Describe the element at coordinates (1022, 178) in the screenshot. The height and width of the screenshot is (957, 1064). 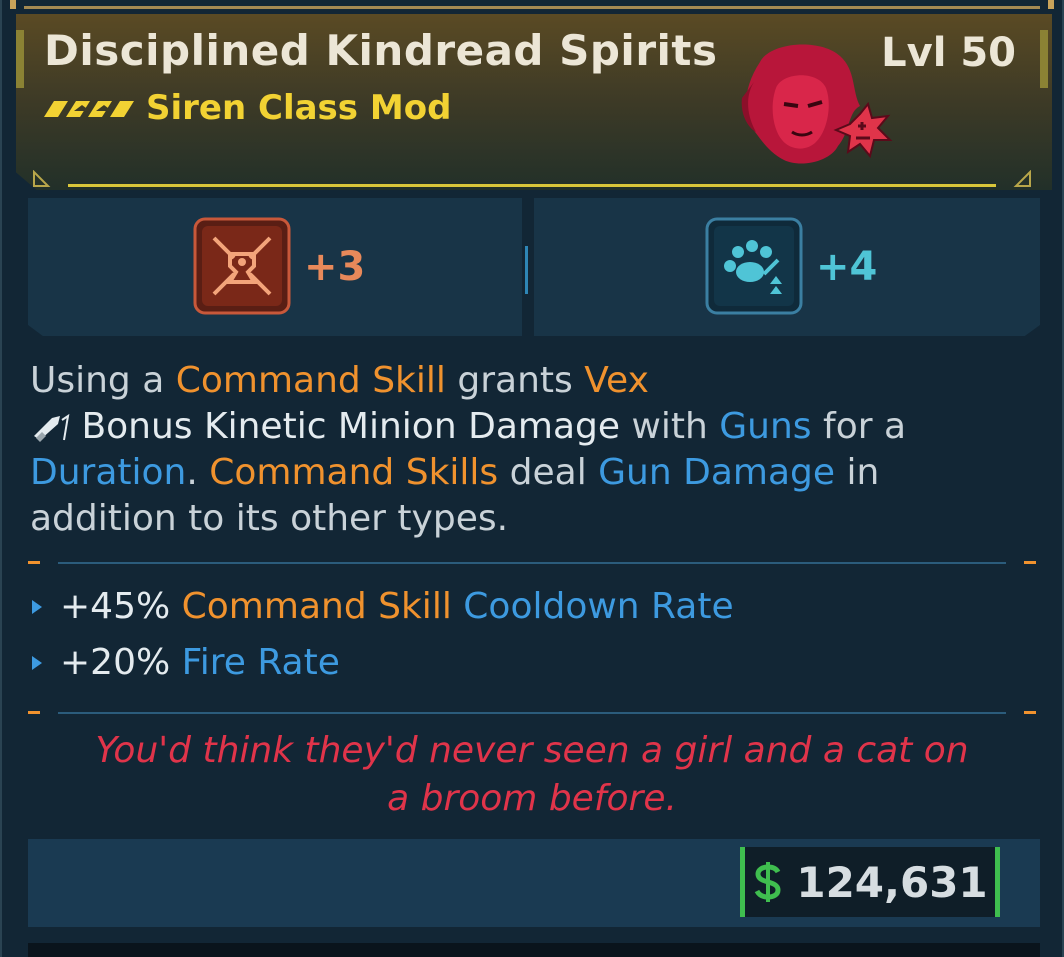
I see `corner-marker-right` at that location.